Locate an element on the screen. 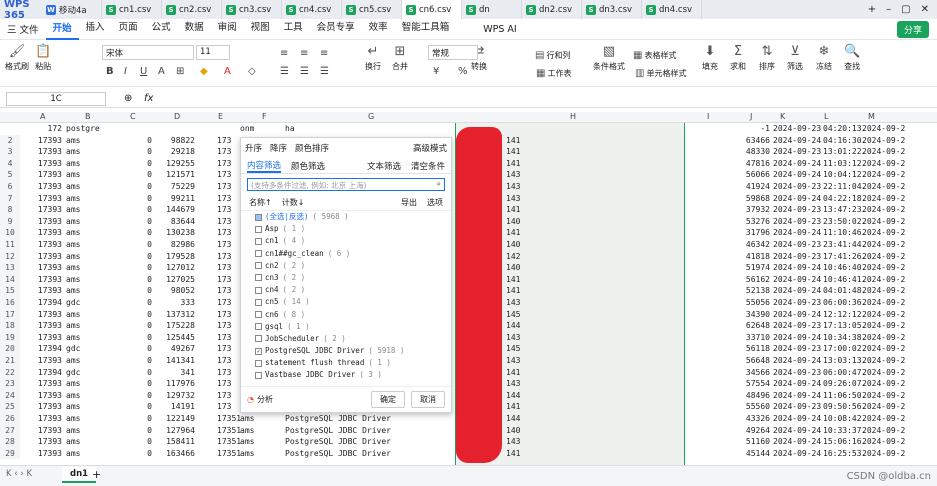 The width and height of the screenshot is (937, 486). column-letter: B is located at coordinates (88, 116).